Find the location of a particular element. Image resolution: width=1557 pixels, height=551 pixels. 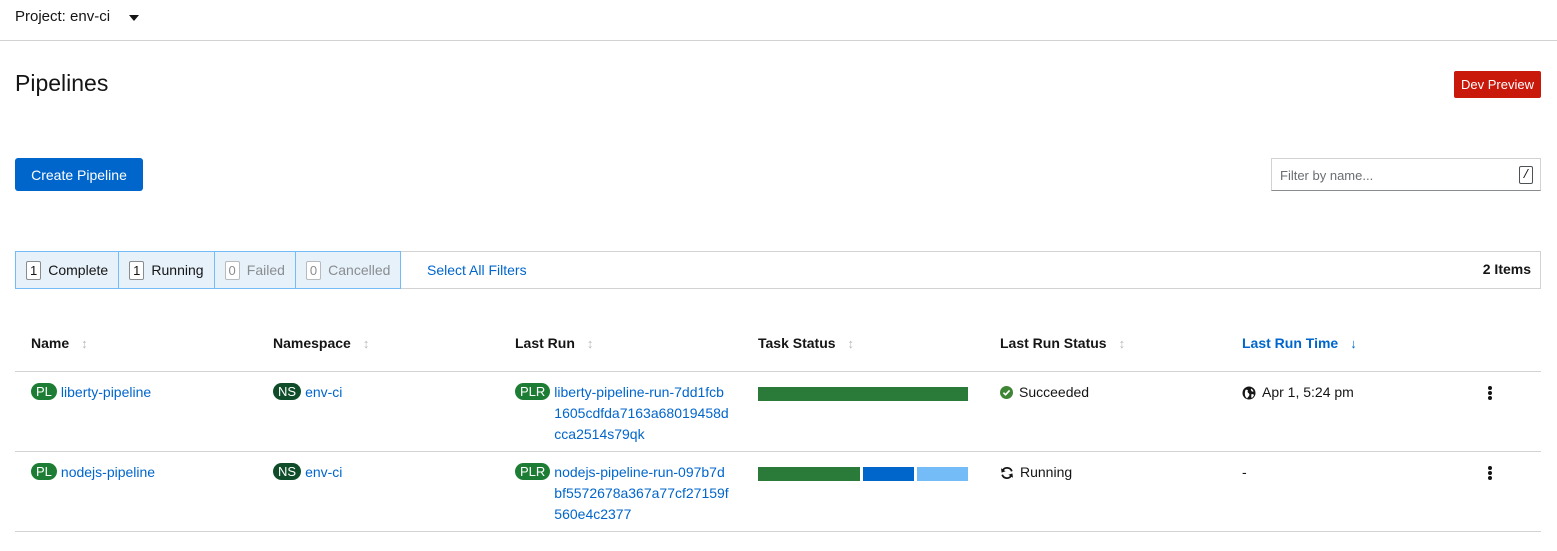

column-label: Namespace is located at coordinates (312, 343).